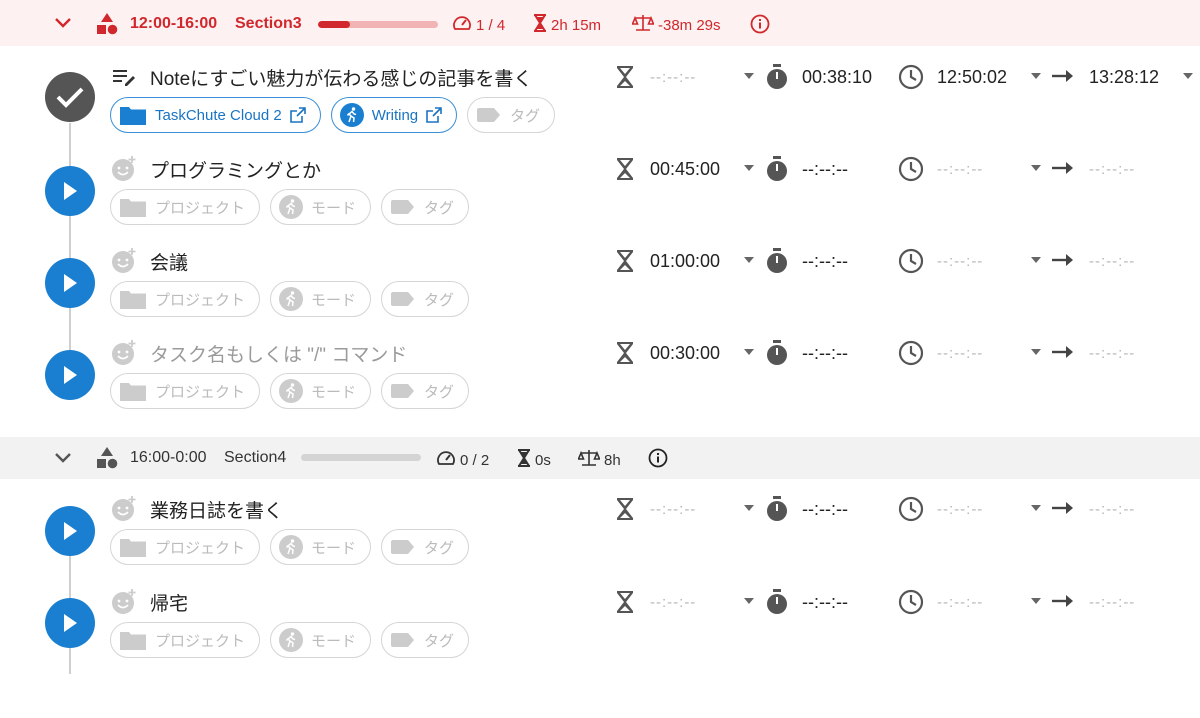  I want to click on end-time-dropdown, so click(1188, 76).